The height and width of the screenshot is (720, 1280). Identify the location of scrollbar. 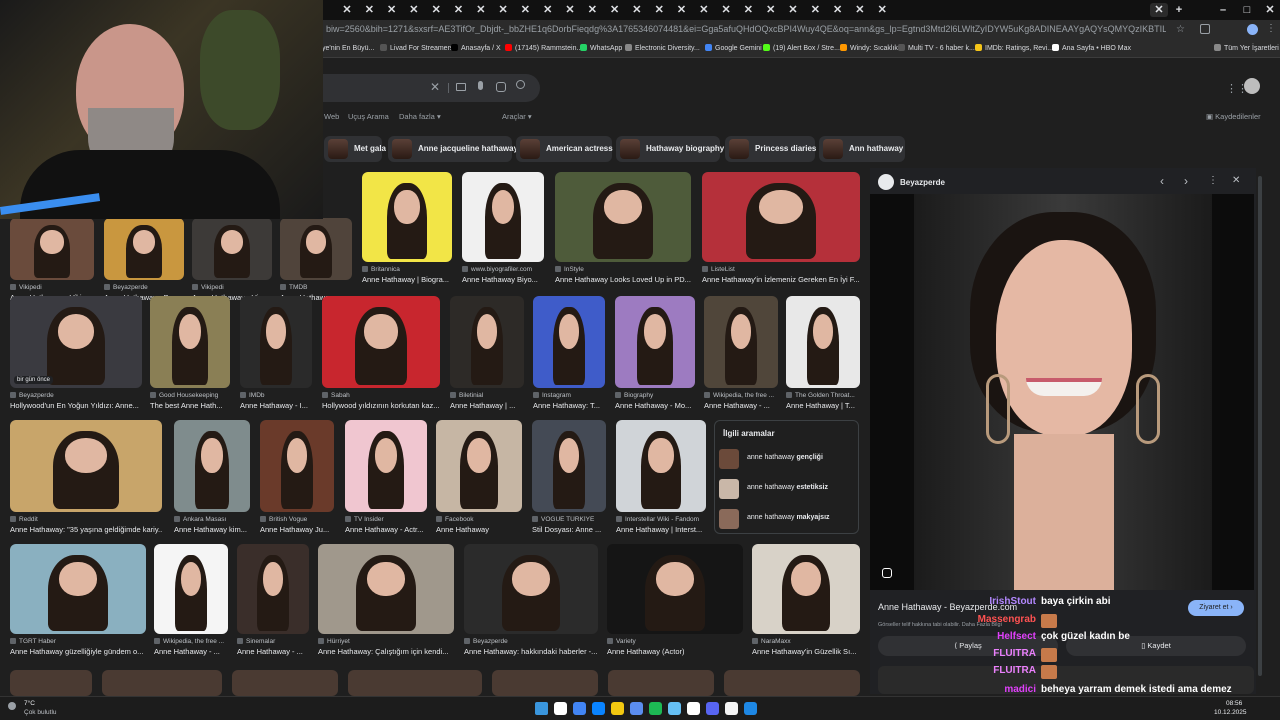
(1260, 426).